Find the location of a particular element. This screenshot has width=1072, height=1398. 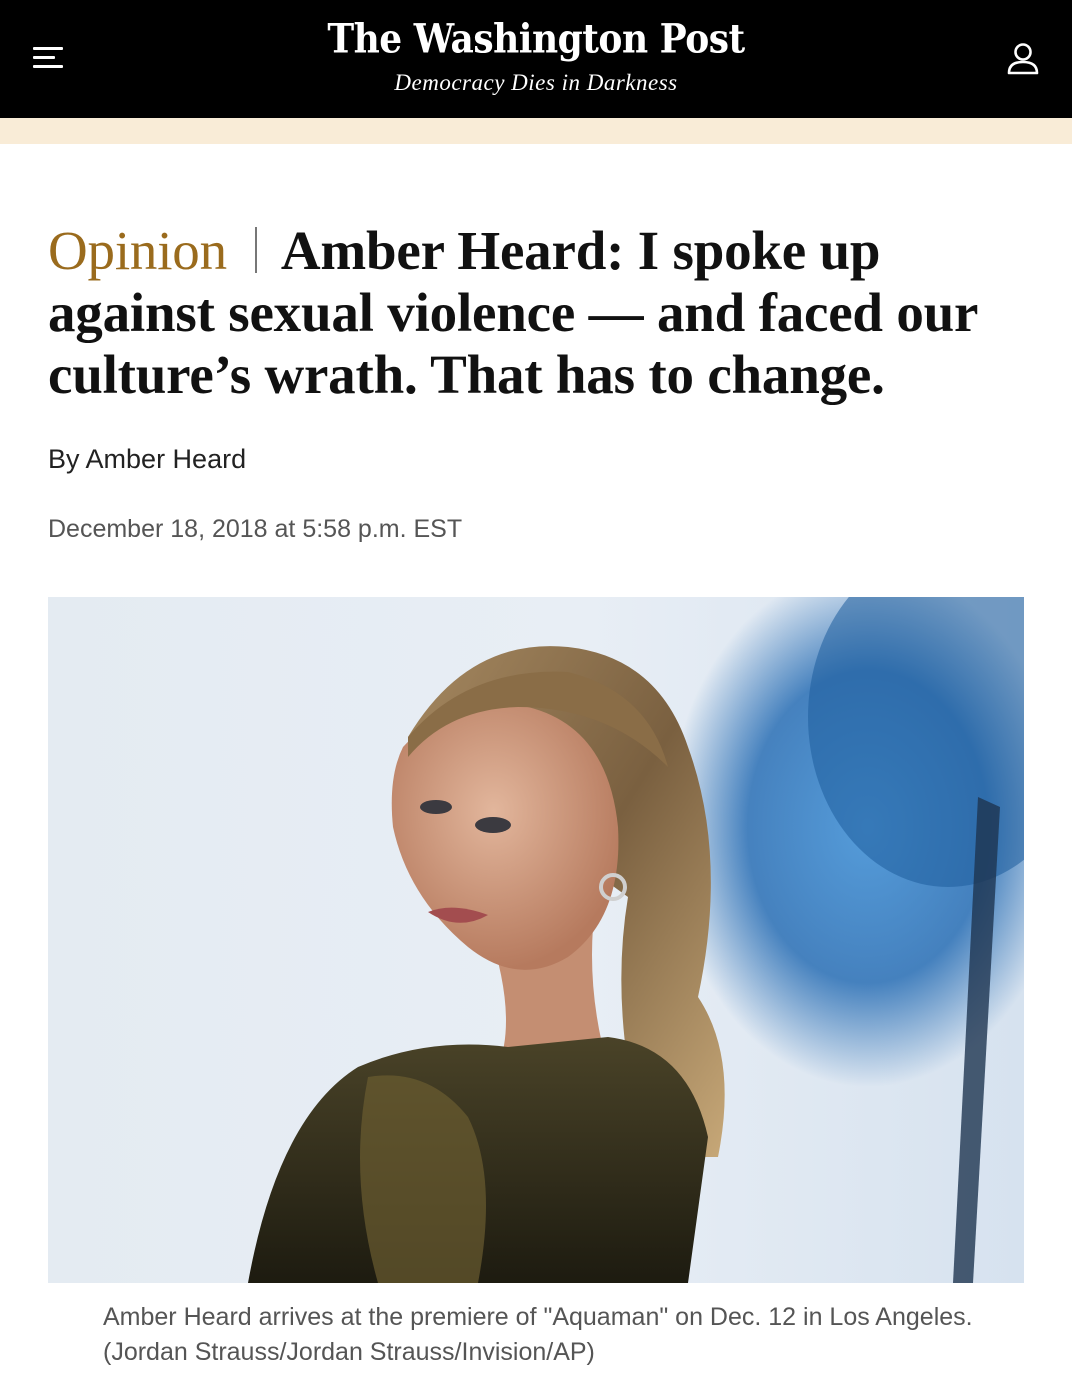

byline: By Amber Heard is located at coordinates (147, 459).